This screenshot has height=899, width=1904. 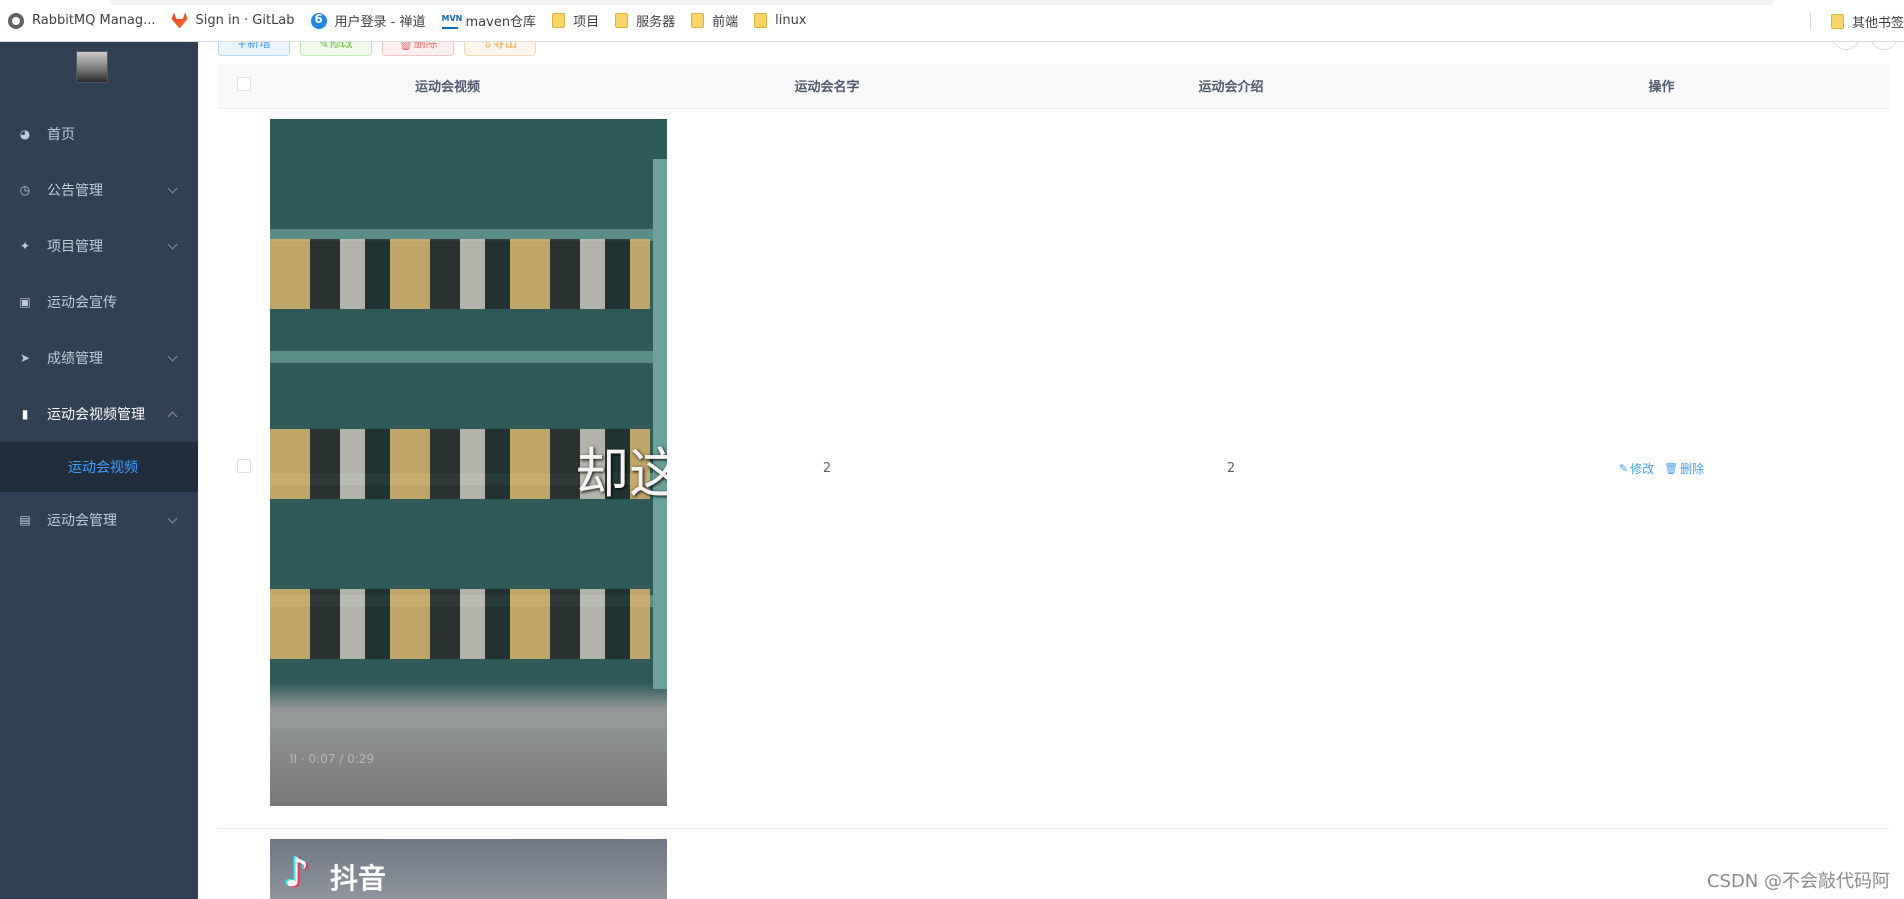 What do you see at coordinates (1692, 468) in the screenshot?
I see `row-delete-label: 删除` at bounding box center [1692, 468].